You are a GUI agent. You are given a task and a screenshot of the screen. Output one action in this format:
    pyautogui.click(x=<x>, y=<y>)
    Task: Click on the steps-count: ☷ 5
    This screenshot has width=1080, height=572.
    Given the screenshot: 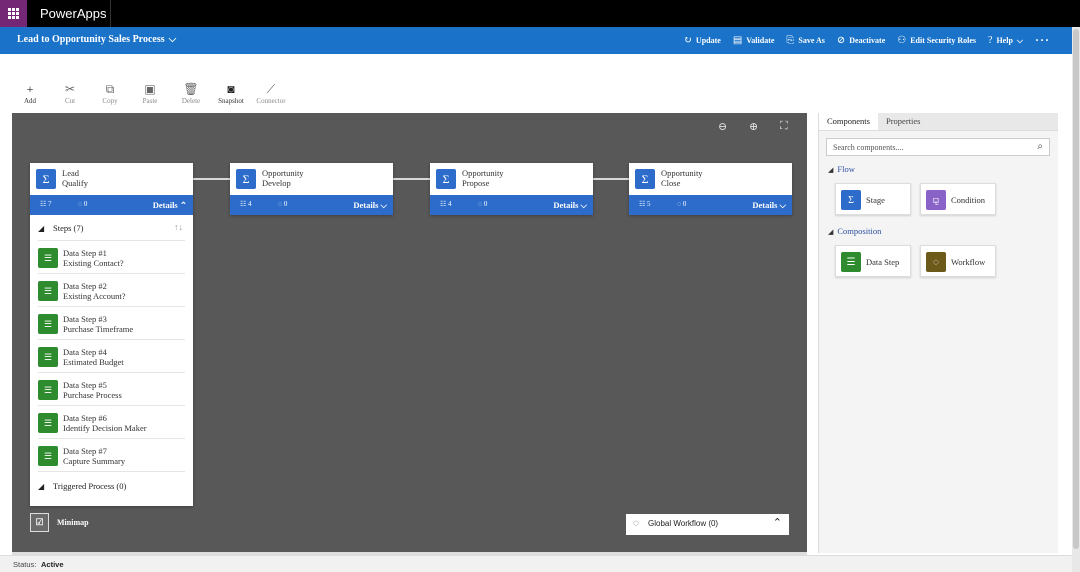 What is the action you would take?
    pyautogui.click(x=645, y=204)
    